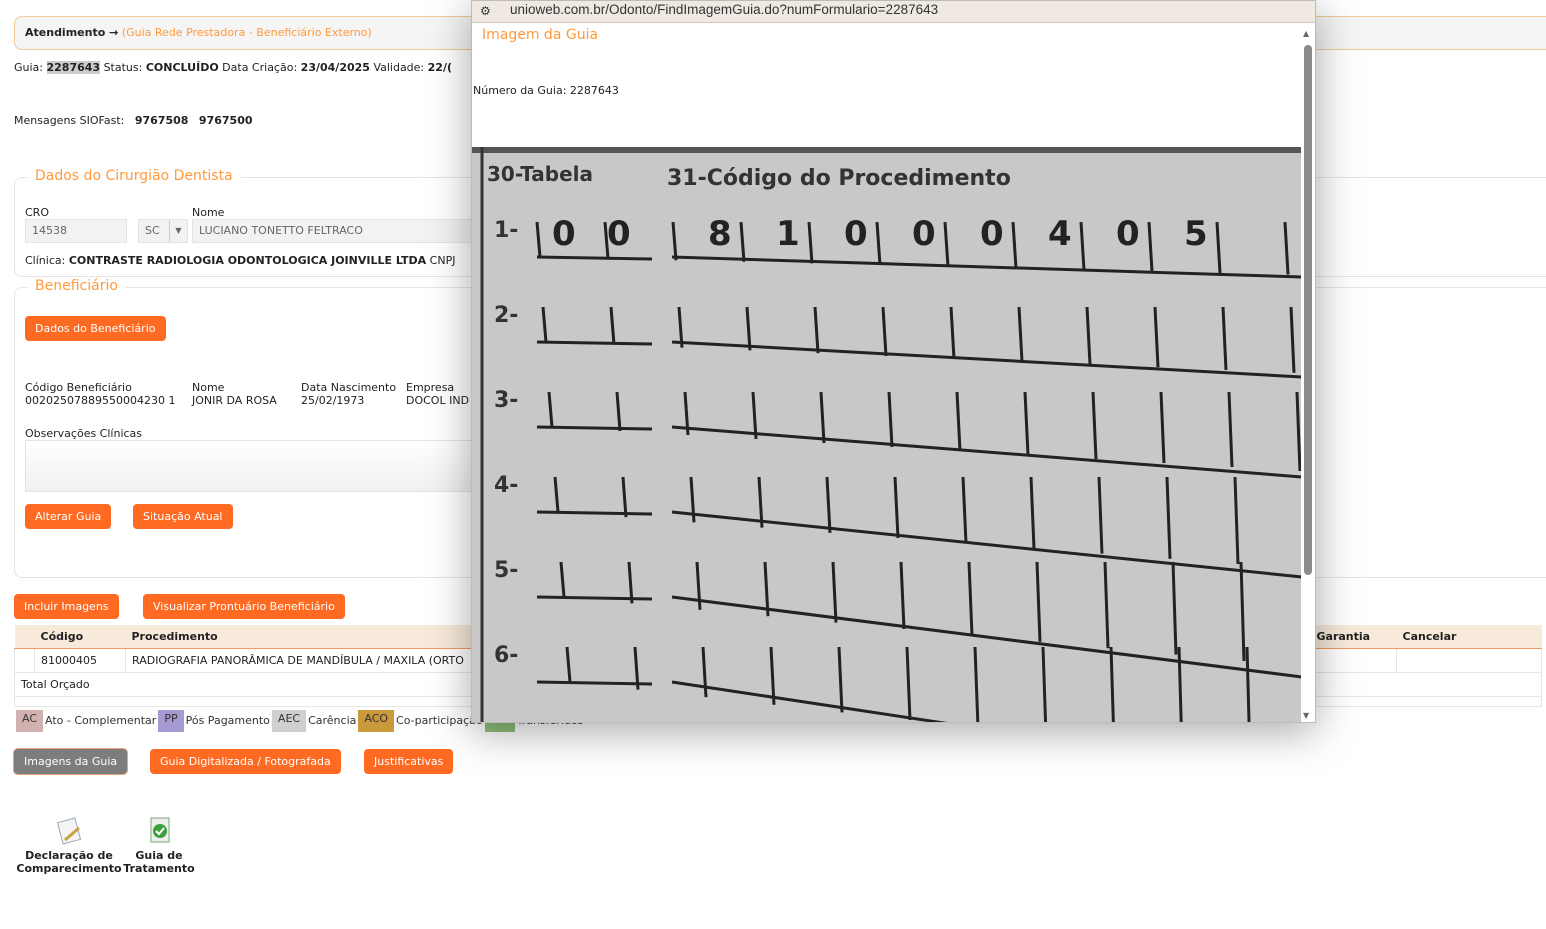 The width and height of the screenshot is (1546, 929). What do you see at coordinates (134, 176) in the screenshot?
I see `dentist-section-title: Dados do Cirurgião Dentista` at bounding box center [134, 176].